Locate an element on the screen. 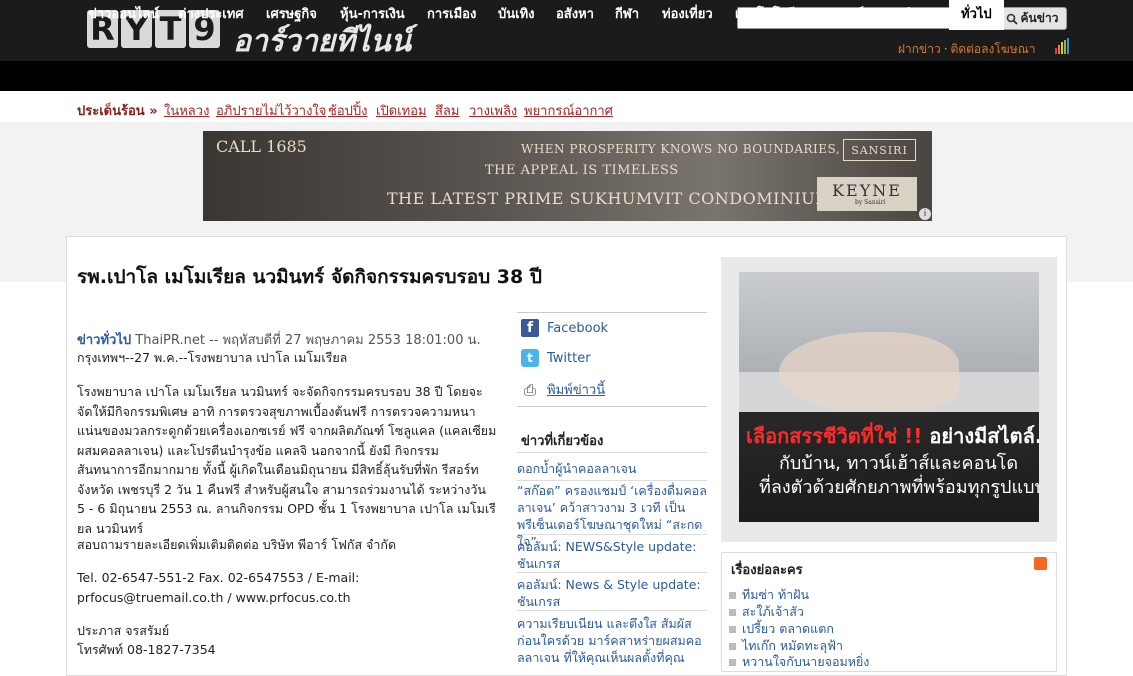 Image resolution: width=1133 pixels, height=676 pixels. ad-info-icon: i is located at coordinates (925, 214).